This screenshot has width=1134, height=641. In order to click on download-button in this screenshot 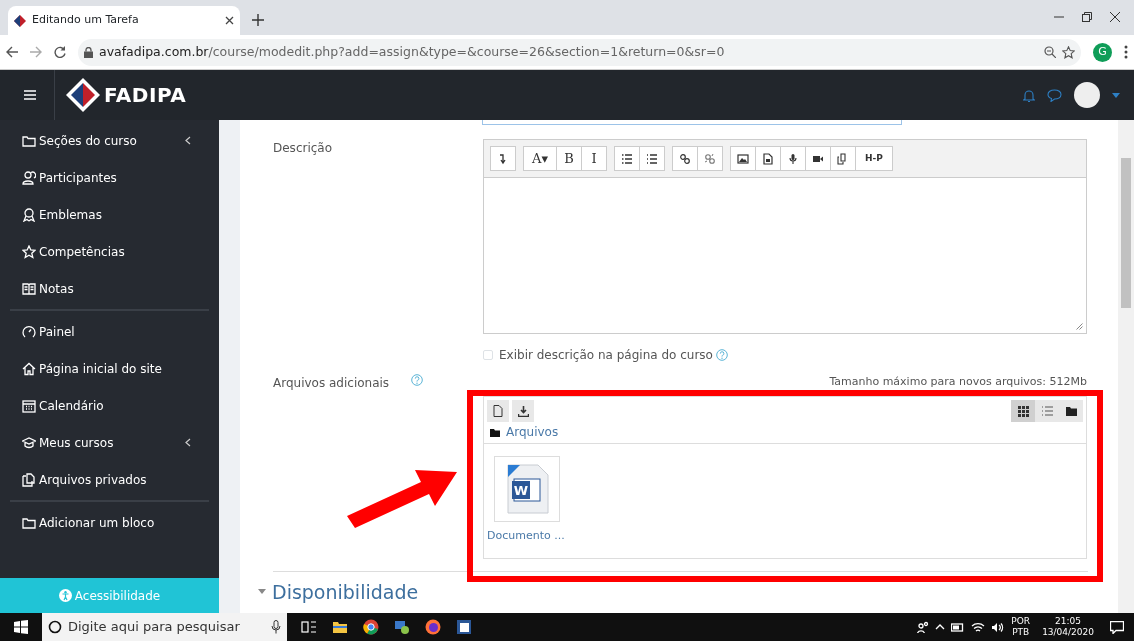, I will do `click(523, 410)`.